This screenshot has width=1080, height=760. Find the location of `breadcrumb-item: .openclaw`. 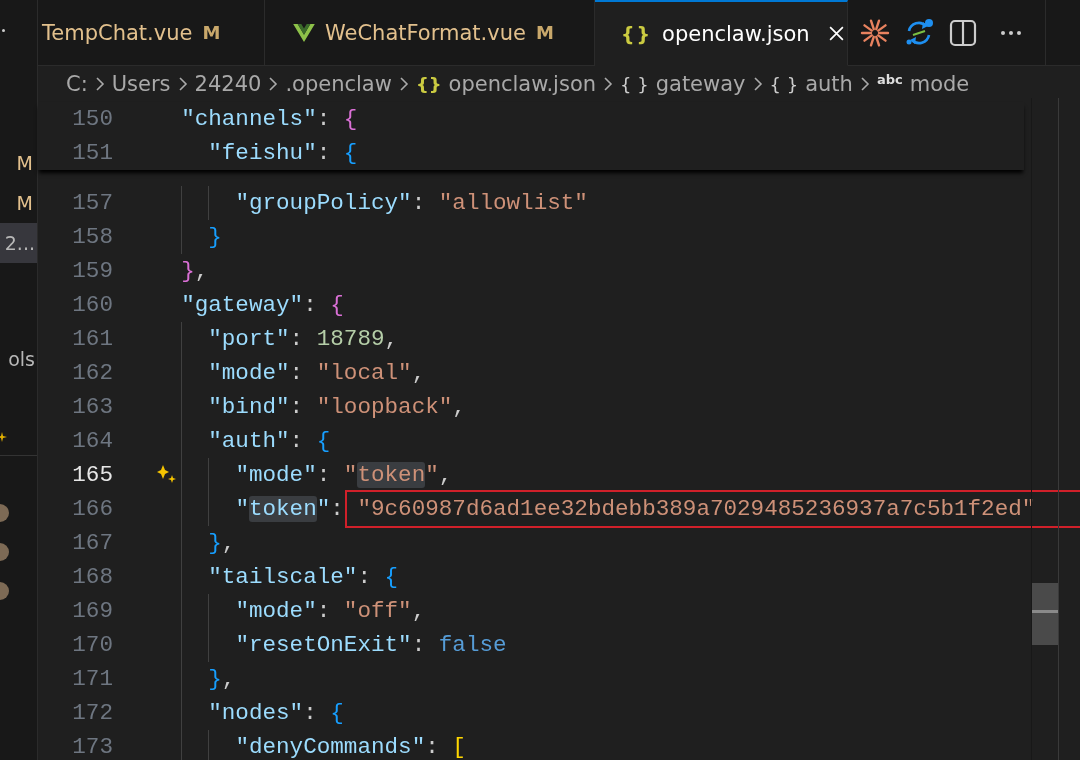

breadcrumb-item: .openclaw is located at coordinates (338, 84).